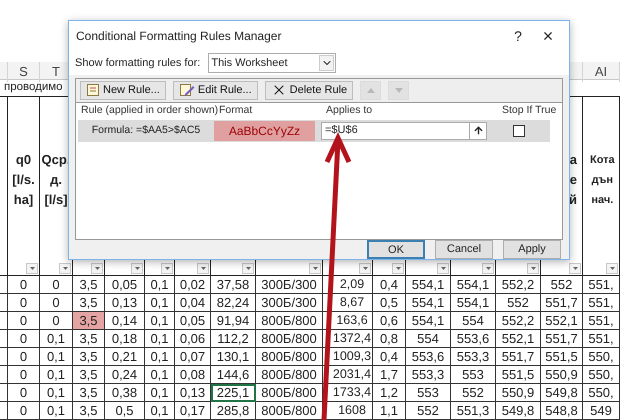  What do you see at coordinates (233, 285) in the screenshot?
I see `table-cell: 37,58` at bounding box center [233, 285].